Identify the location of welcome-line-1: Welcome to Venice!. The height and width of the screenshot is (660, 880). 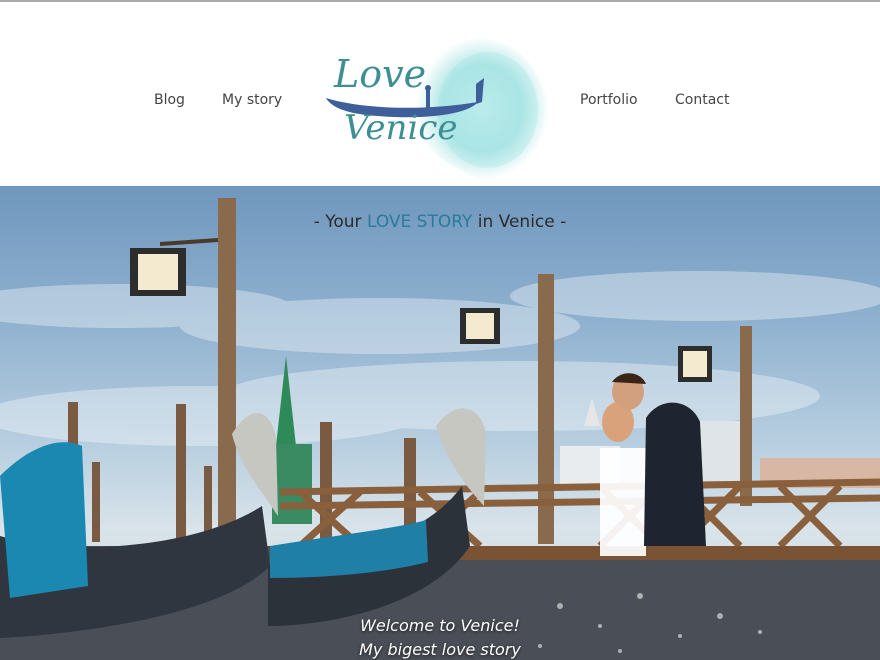
(440, 625).